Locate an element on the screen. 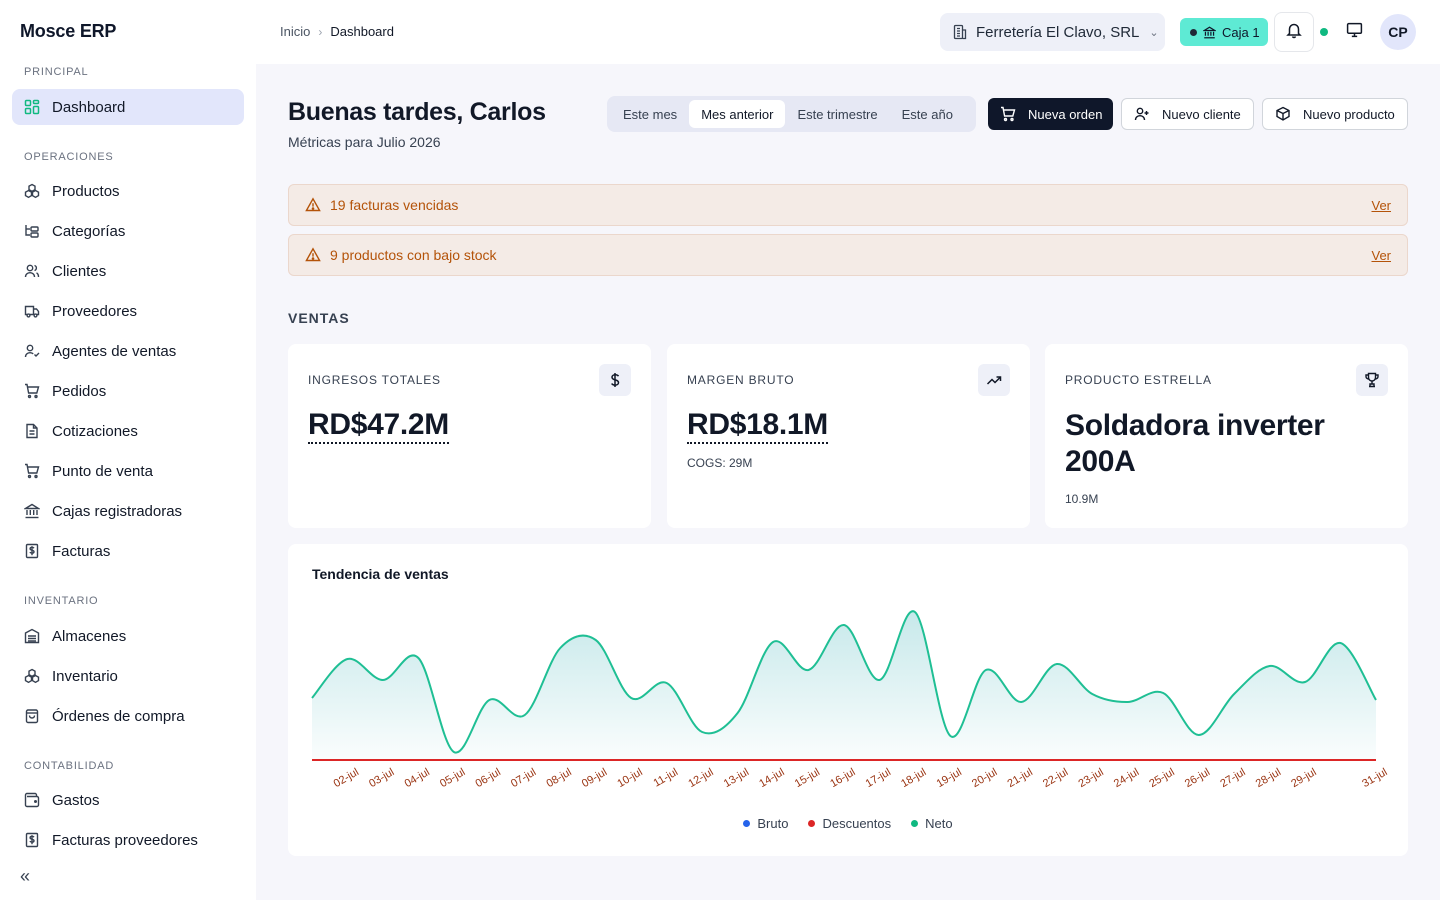 Image resolution: width=1440 pixels, height=900 pixels. kpi-subtext: COGS: 29M is located at coordinates (720, 463).